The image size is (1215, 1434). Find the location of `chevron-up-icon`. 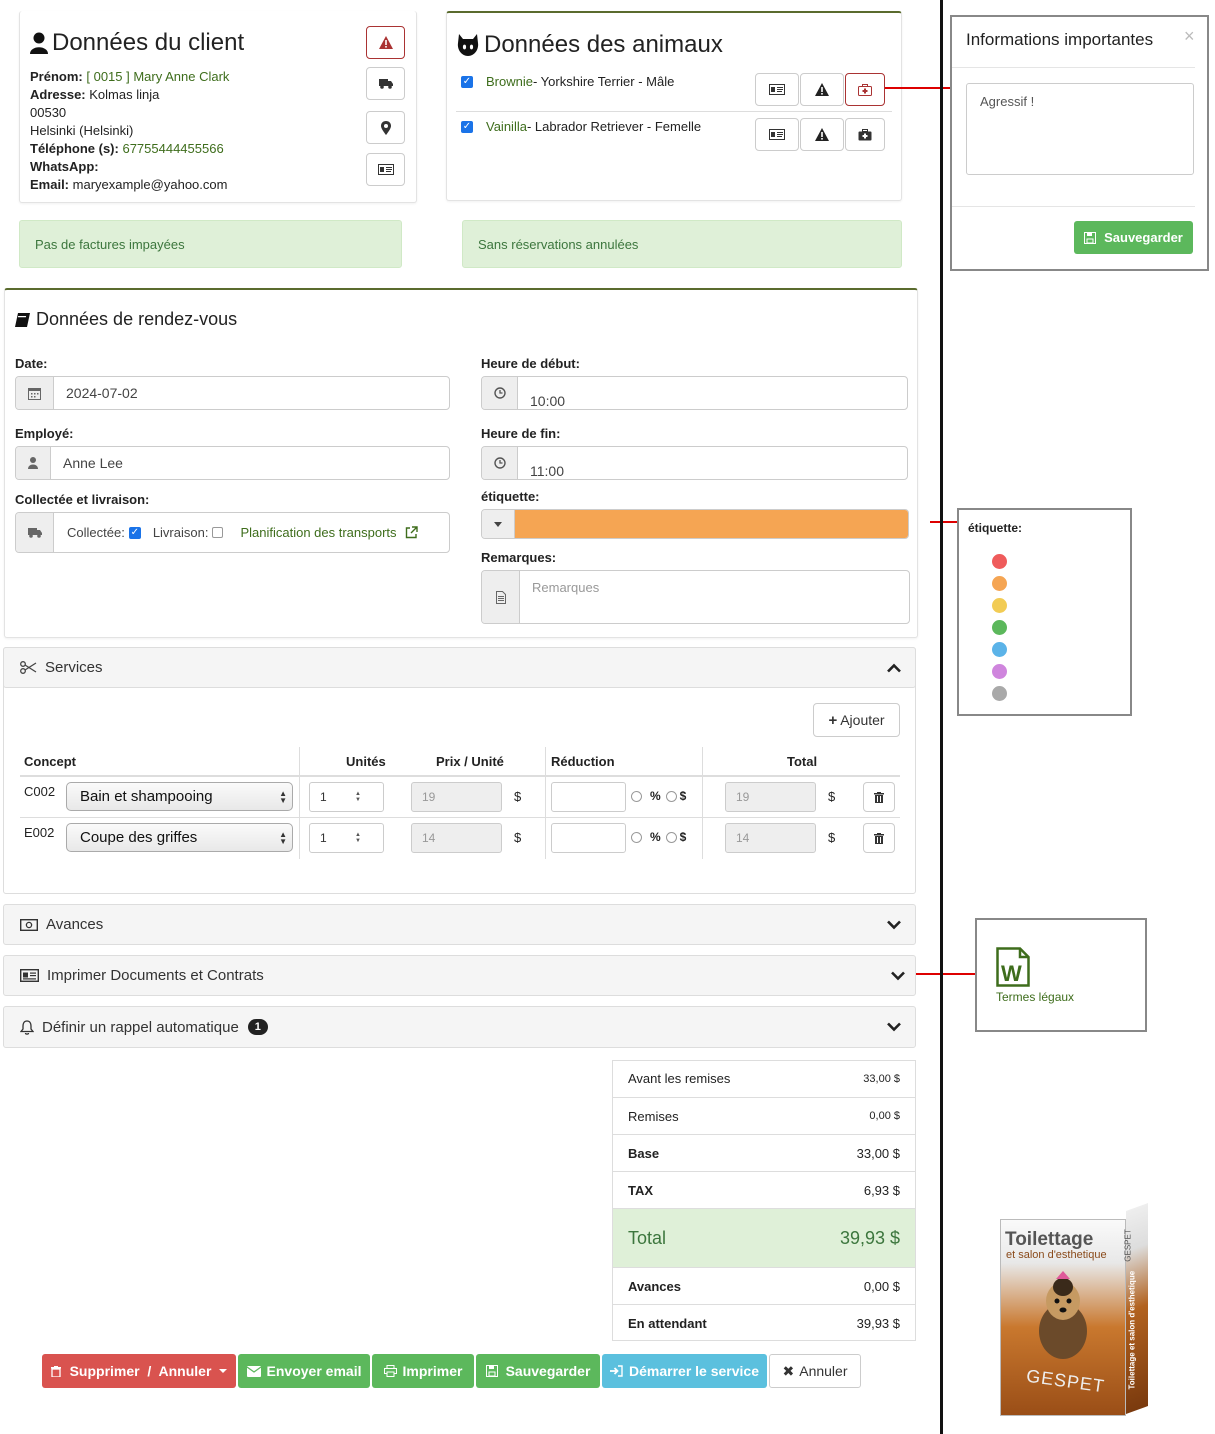

chevron-up-icon is located at coordinates (894, 667).